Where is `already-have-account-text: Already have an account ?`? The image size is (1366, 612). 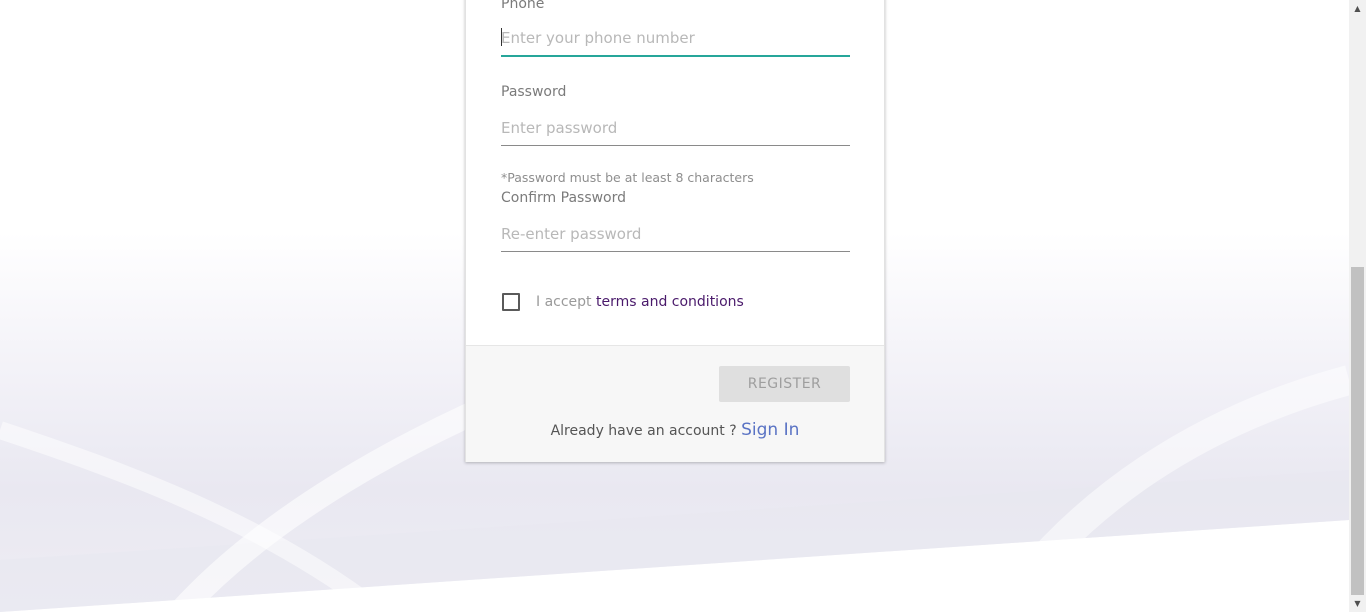
already-have-account-text: Already have an account ? is located at coordinates (646, 431).